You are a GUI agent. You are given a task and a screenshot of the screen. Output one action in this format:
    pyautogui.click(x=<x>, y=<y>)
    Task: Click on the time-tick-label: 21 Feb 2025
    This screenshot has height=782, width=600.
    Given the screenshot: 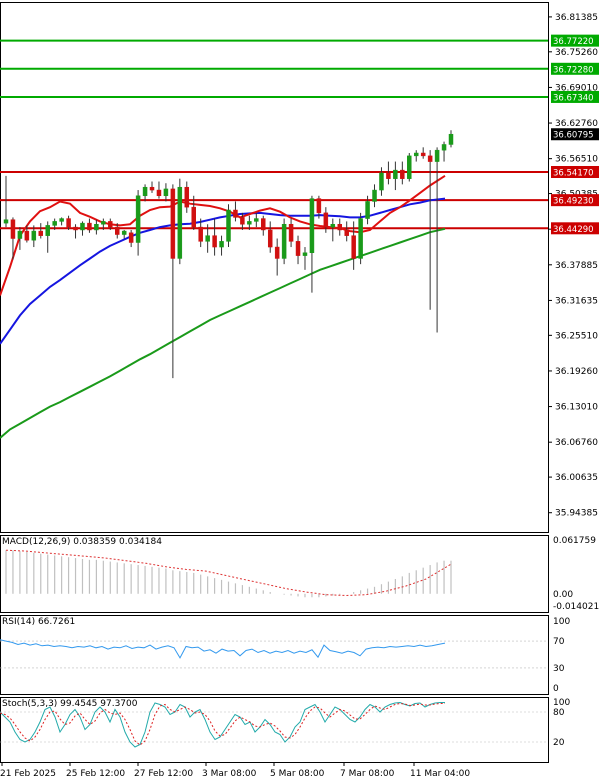 What is the action you would take?
    pyautogui.click(x=28, y=773)
    